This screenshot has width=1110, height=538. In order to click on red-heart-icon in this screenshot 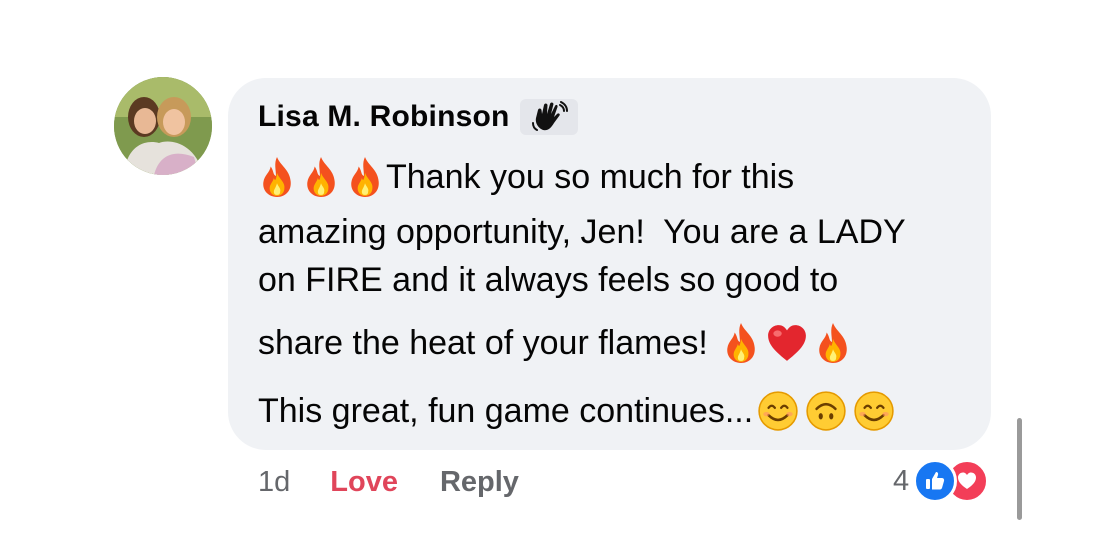, I will do `click(787, 343)`.